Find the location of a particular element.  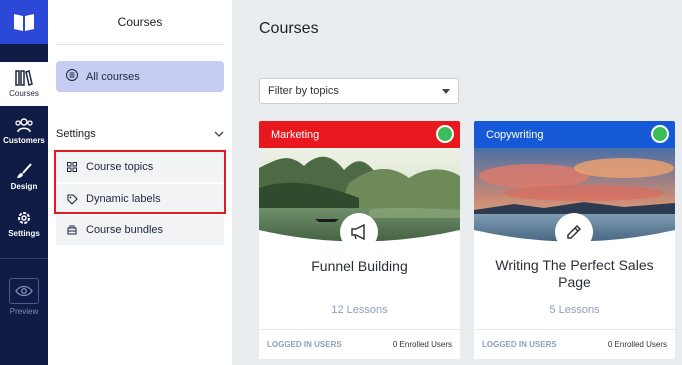

rail-divider is located at coordinates (24, 258).